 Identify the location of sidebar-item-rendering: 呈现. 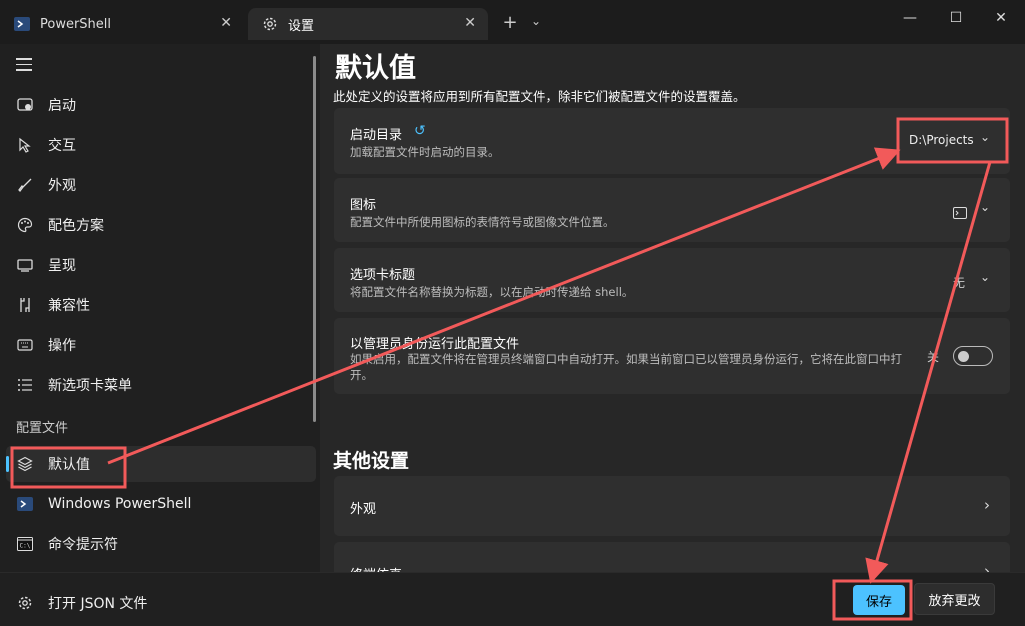
(161, 265).